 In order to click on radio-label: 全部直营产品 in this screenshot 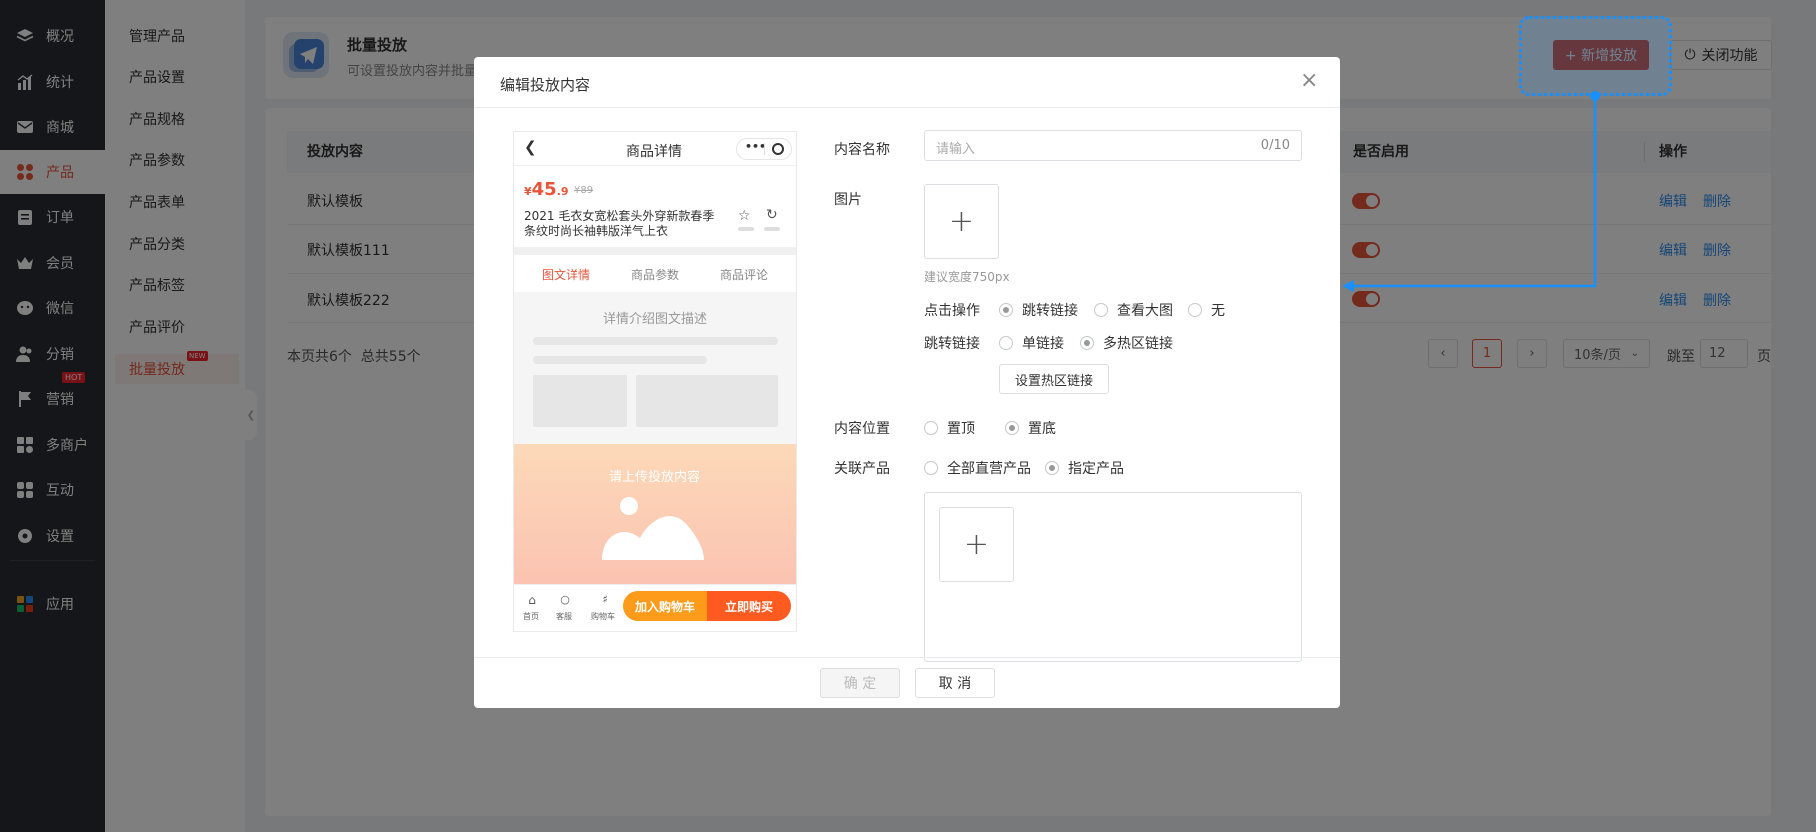, I will do `click(989, 469)`.